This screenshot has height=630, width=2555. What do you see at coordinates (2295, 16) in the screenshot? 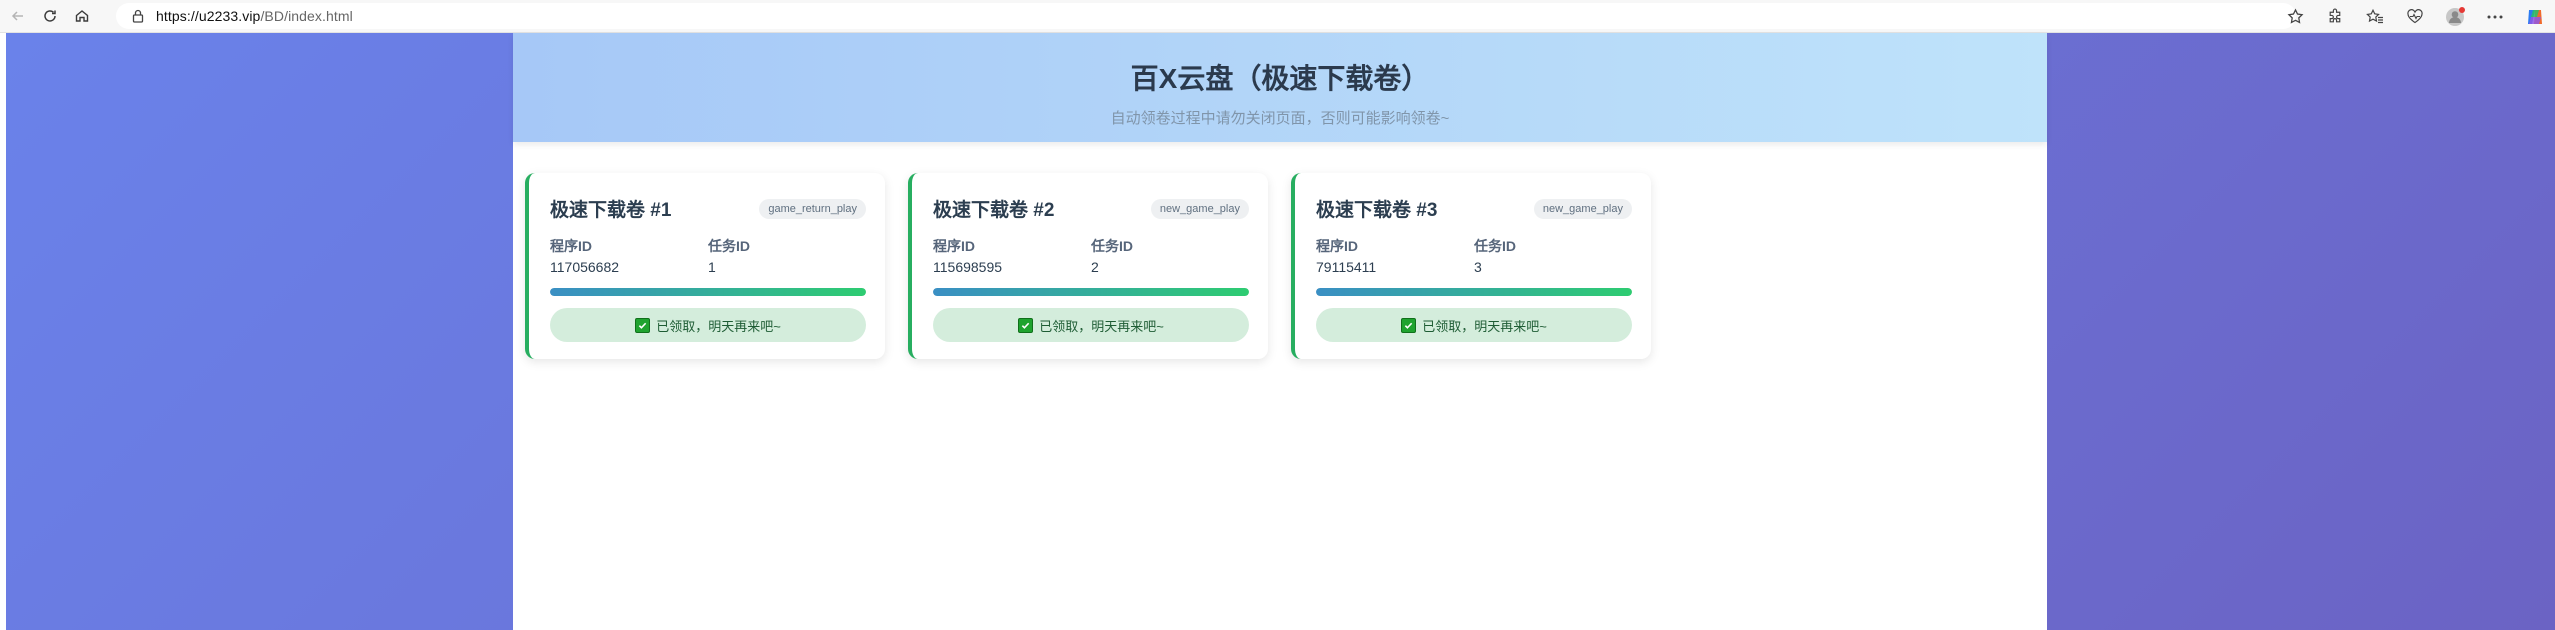
I see `star-icon` at bounding box center [2295, 16].